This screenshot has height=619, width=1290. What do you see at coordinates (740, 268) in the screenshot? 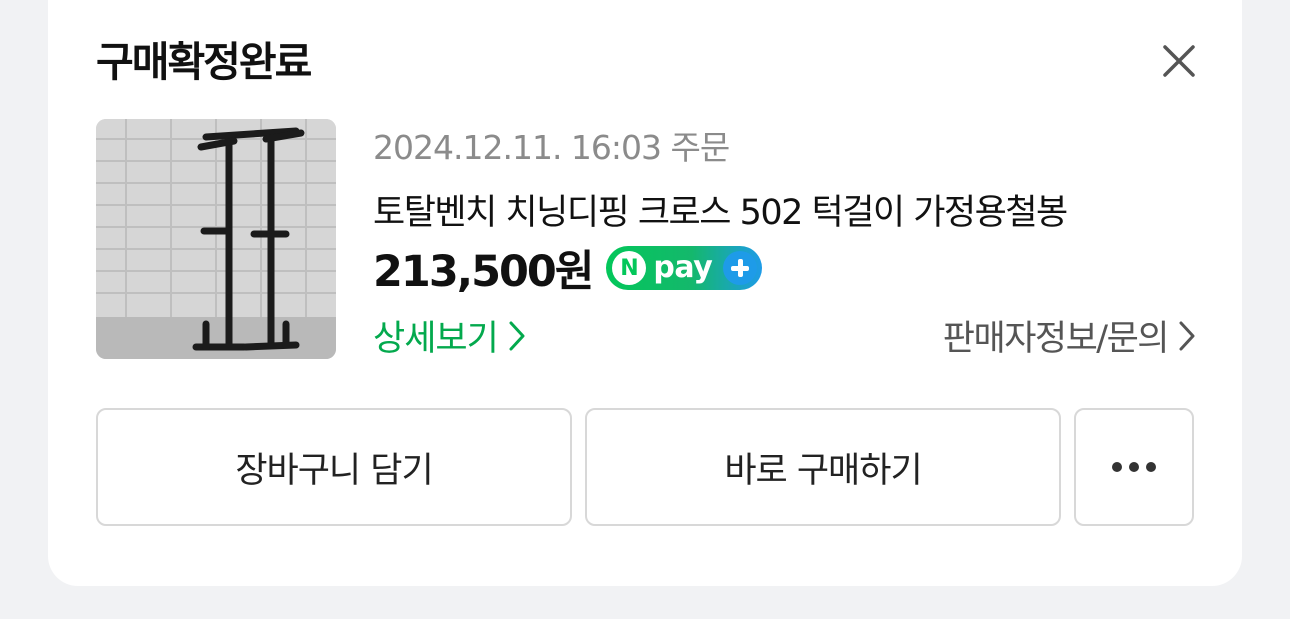
I see `plus-icon` at bounding box center [740, 268].